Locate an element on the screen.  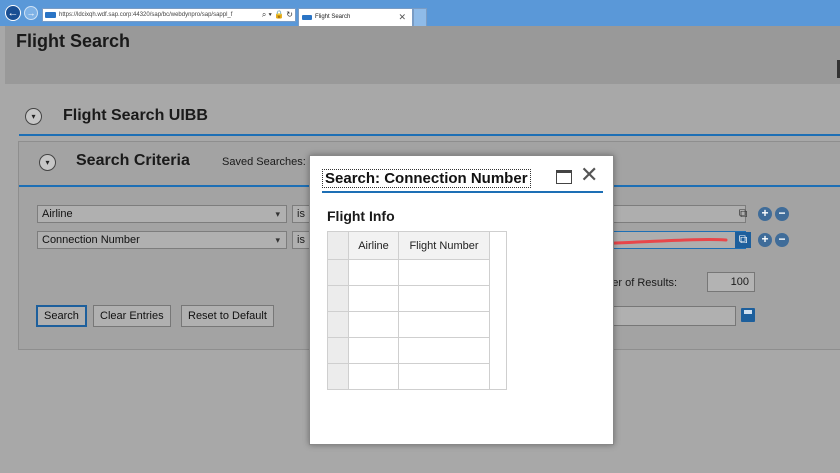
field-select-airline: Airline ▾ is located at coordinates (162, 214).